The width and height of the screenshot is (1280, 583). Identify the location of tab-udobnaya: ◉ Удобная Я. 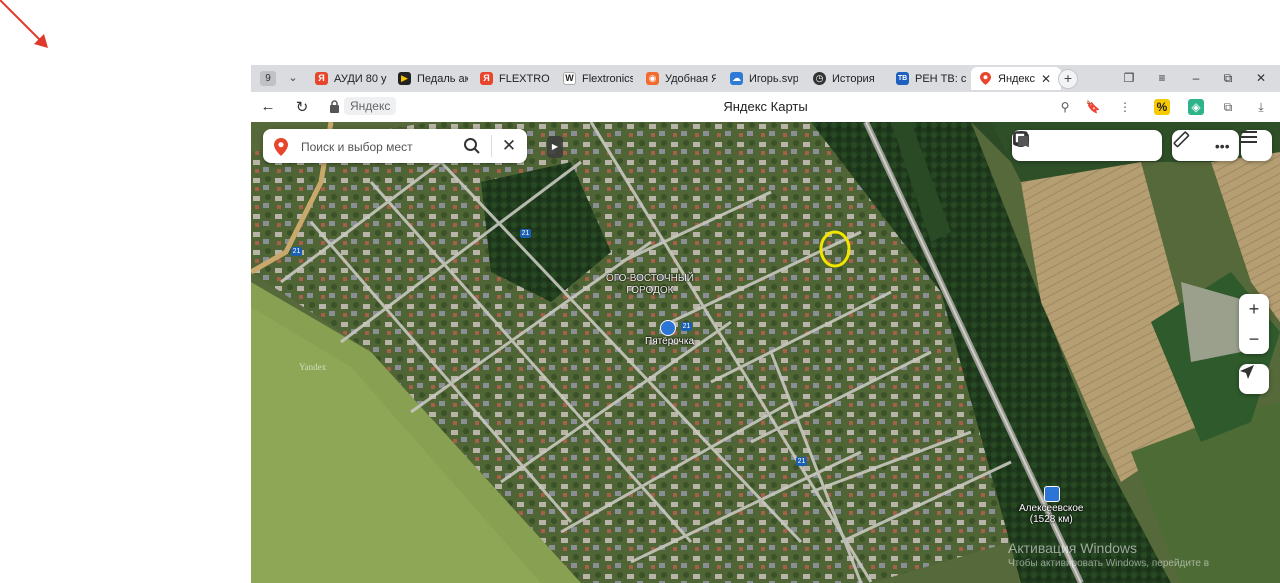
(681, 78).